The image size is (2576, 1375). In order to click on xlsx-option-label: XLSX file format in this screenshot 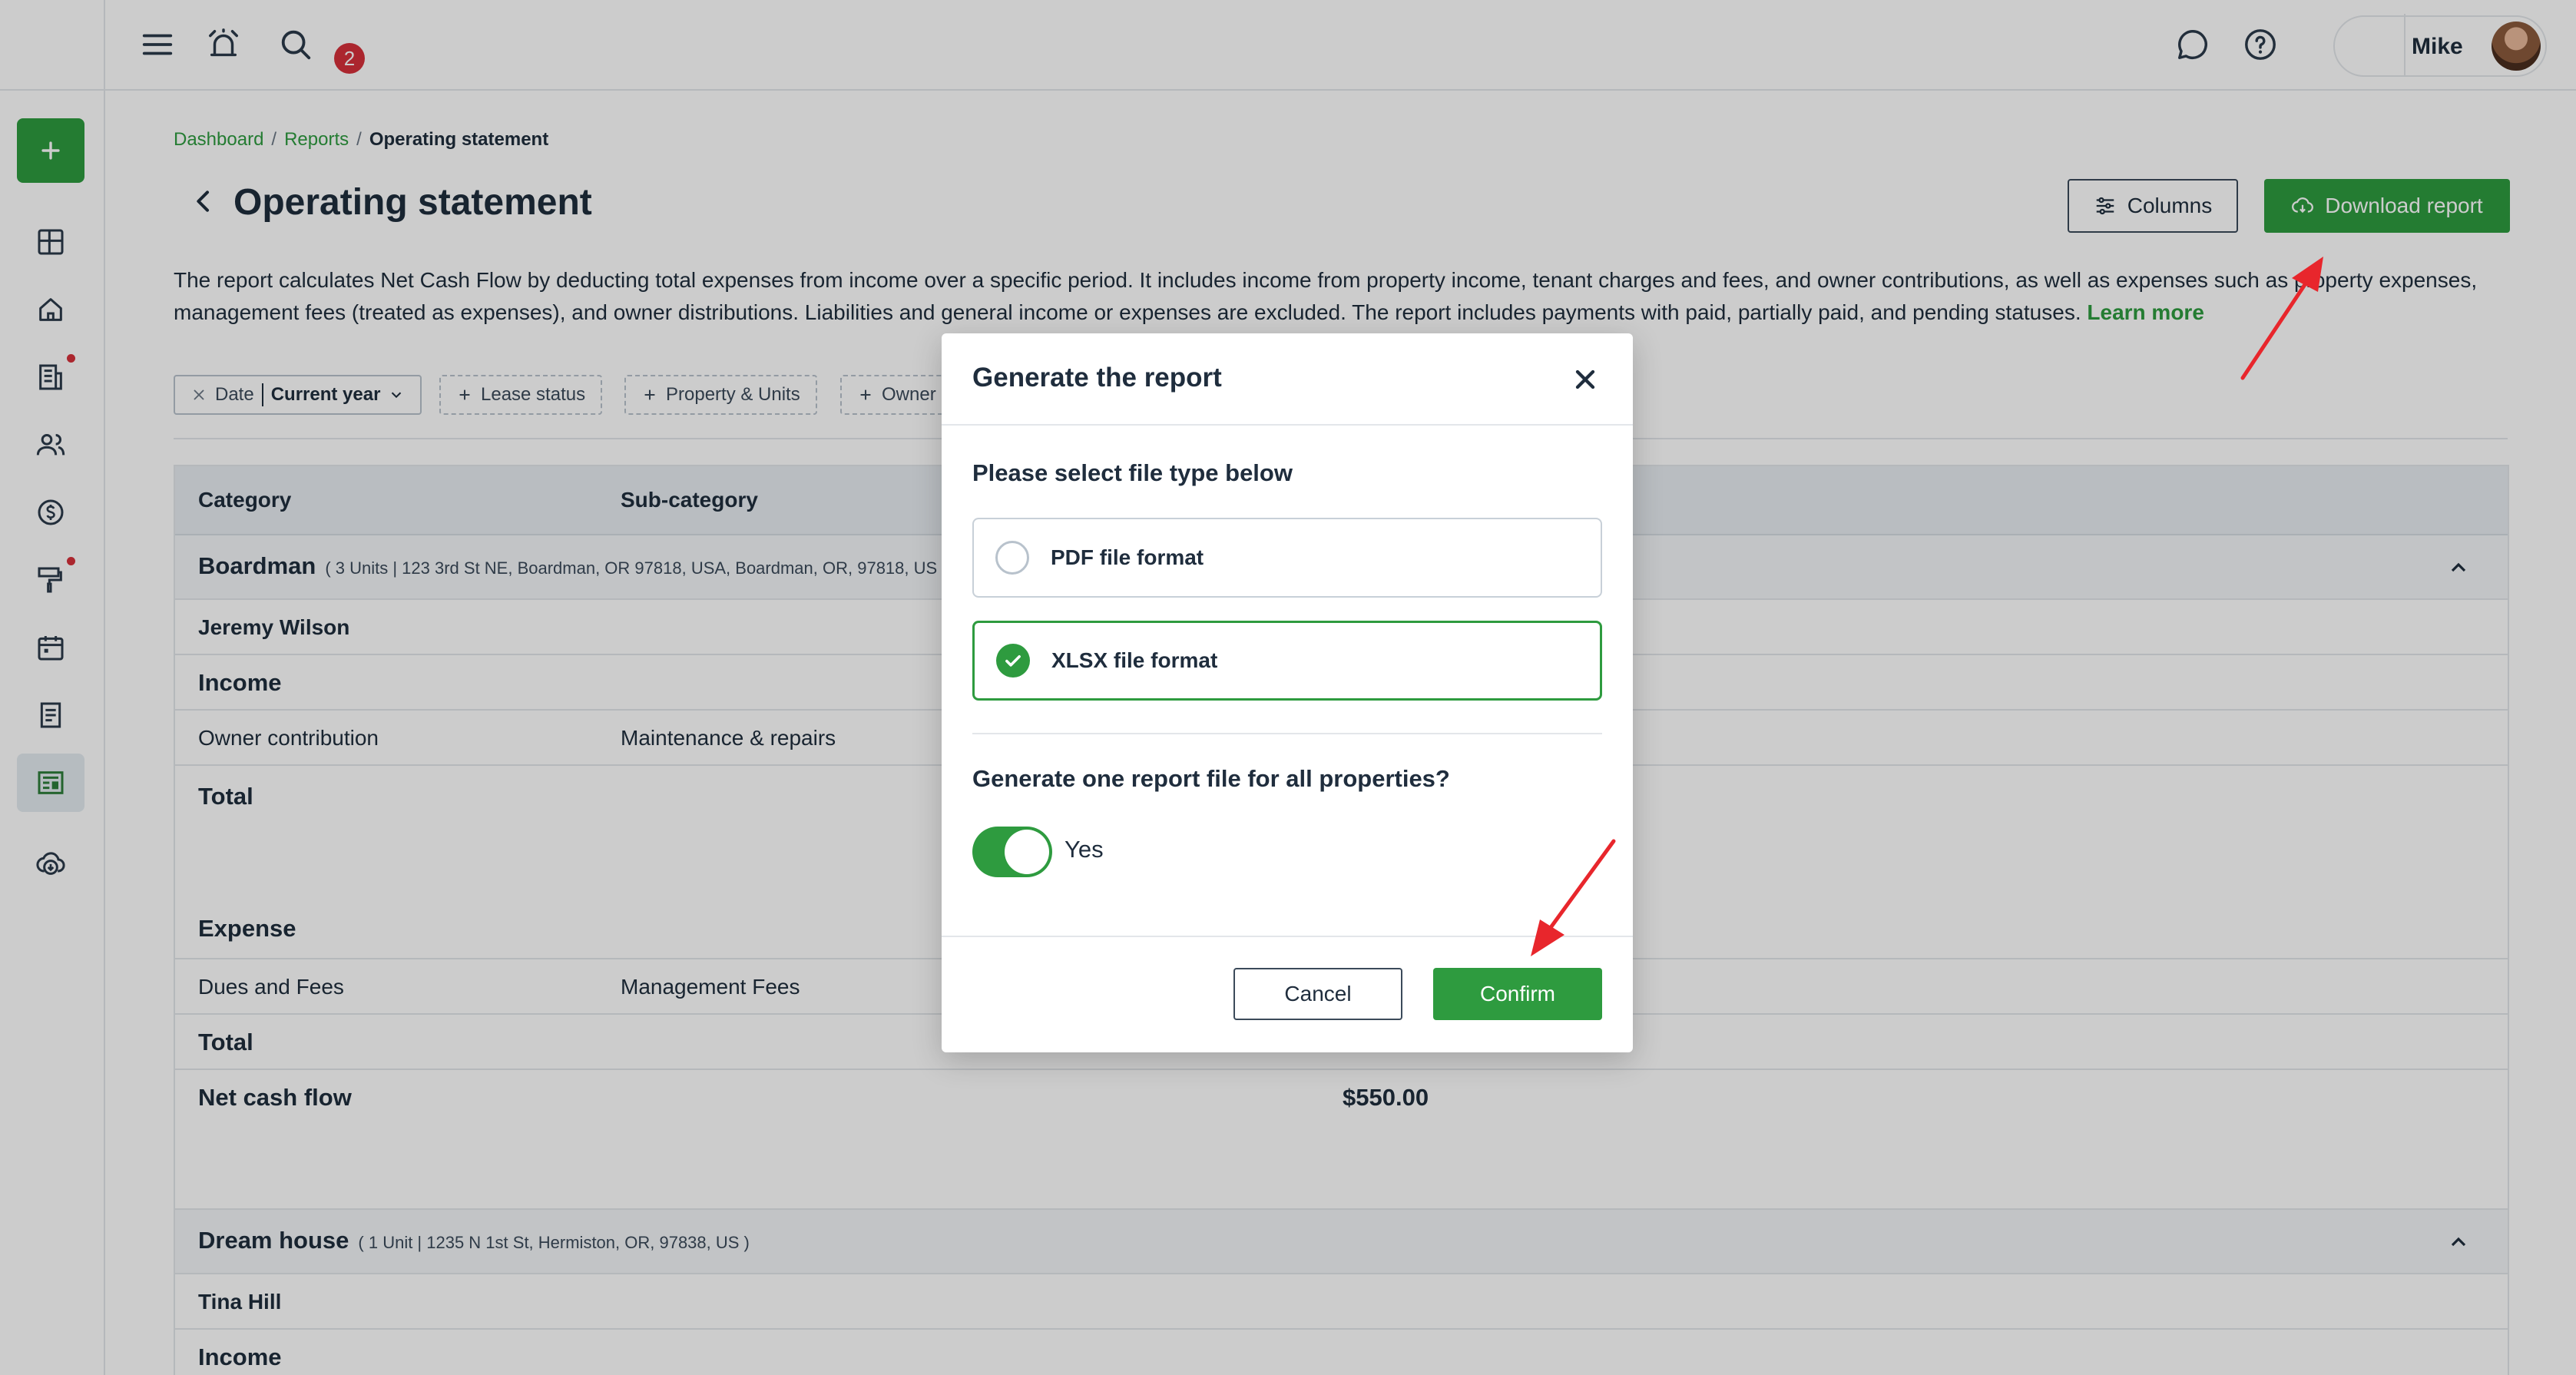, I will do `click(1134, 660)`.